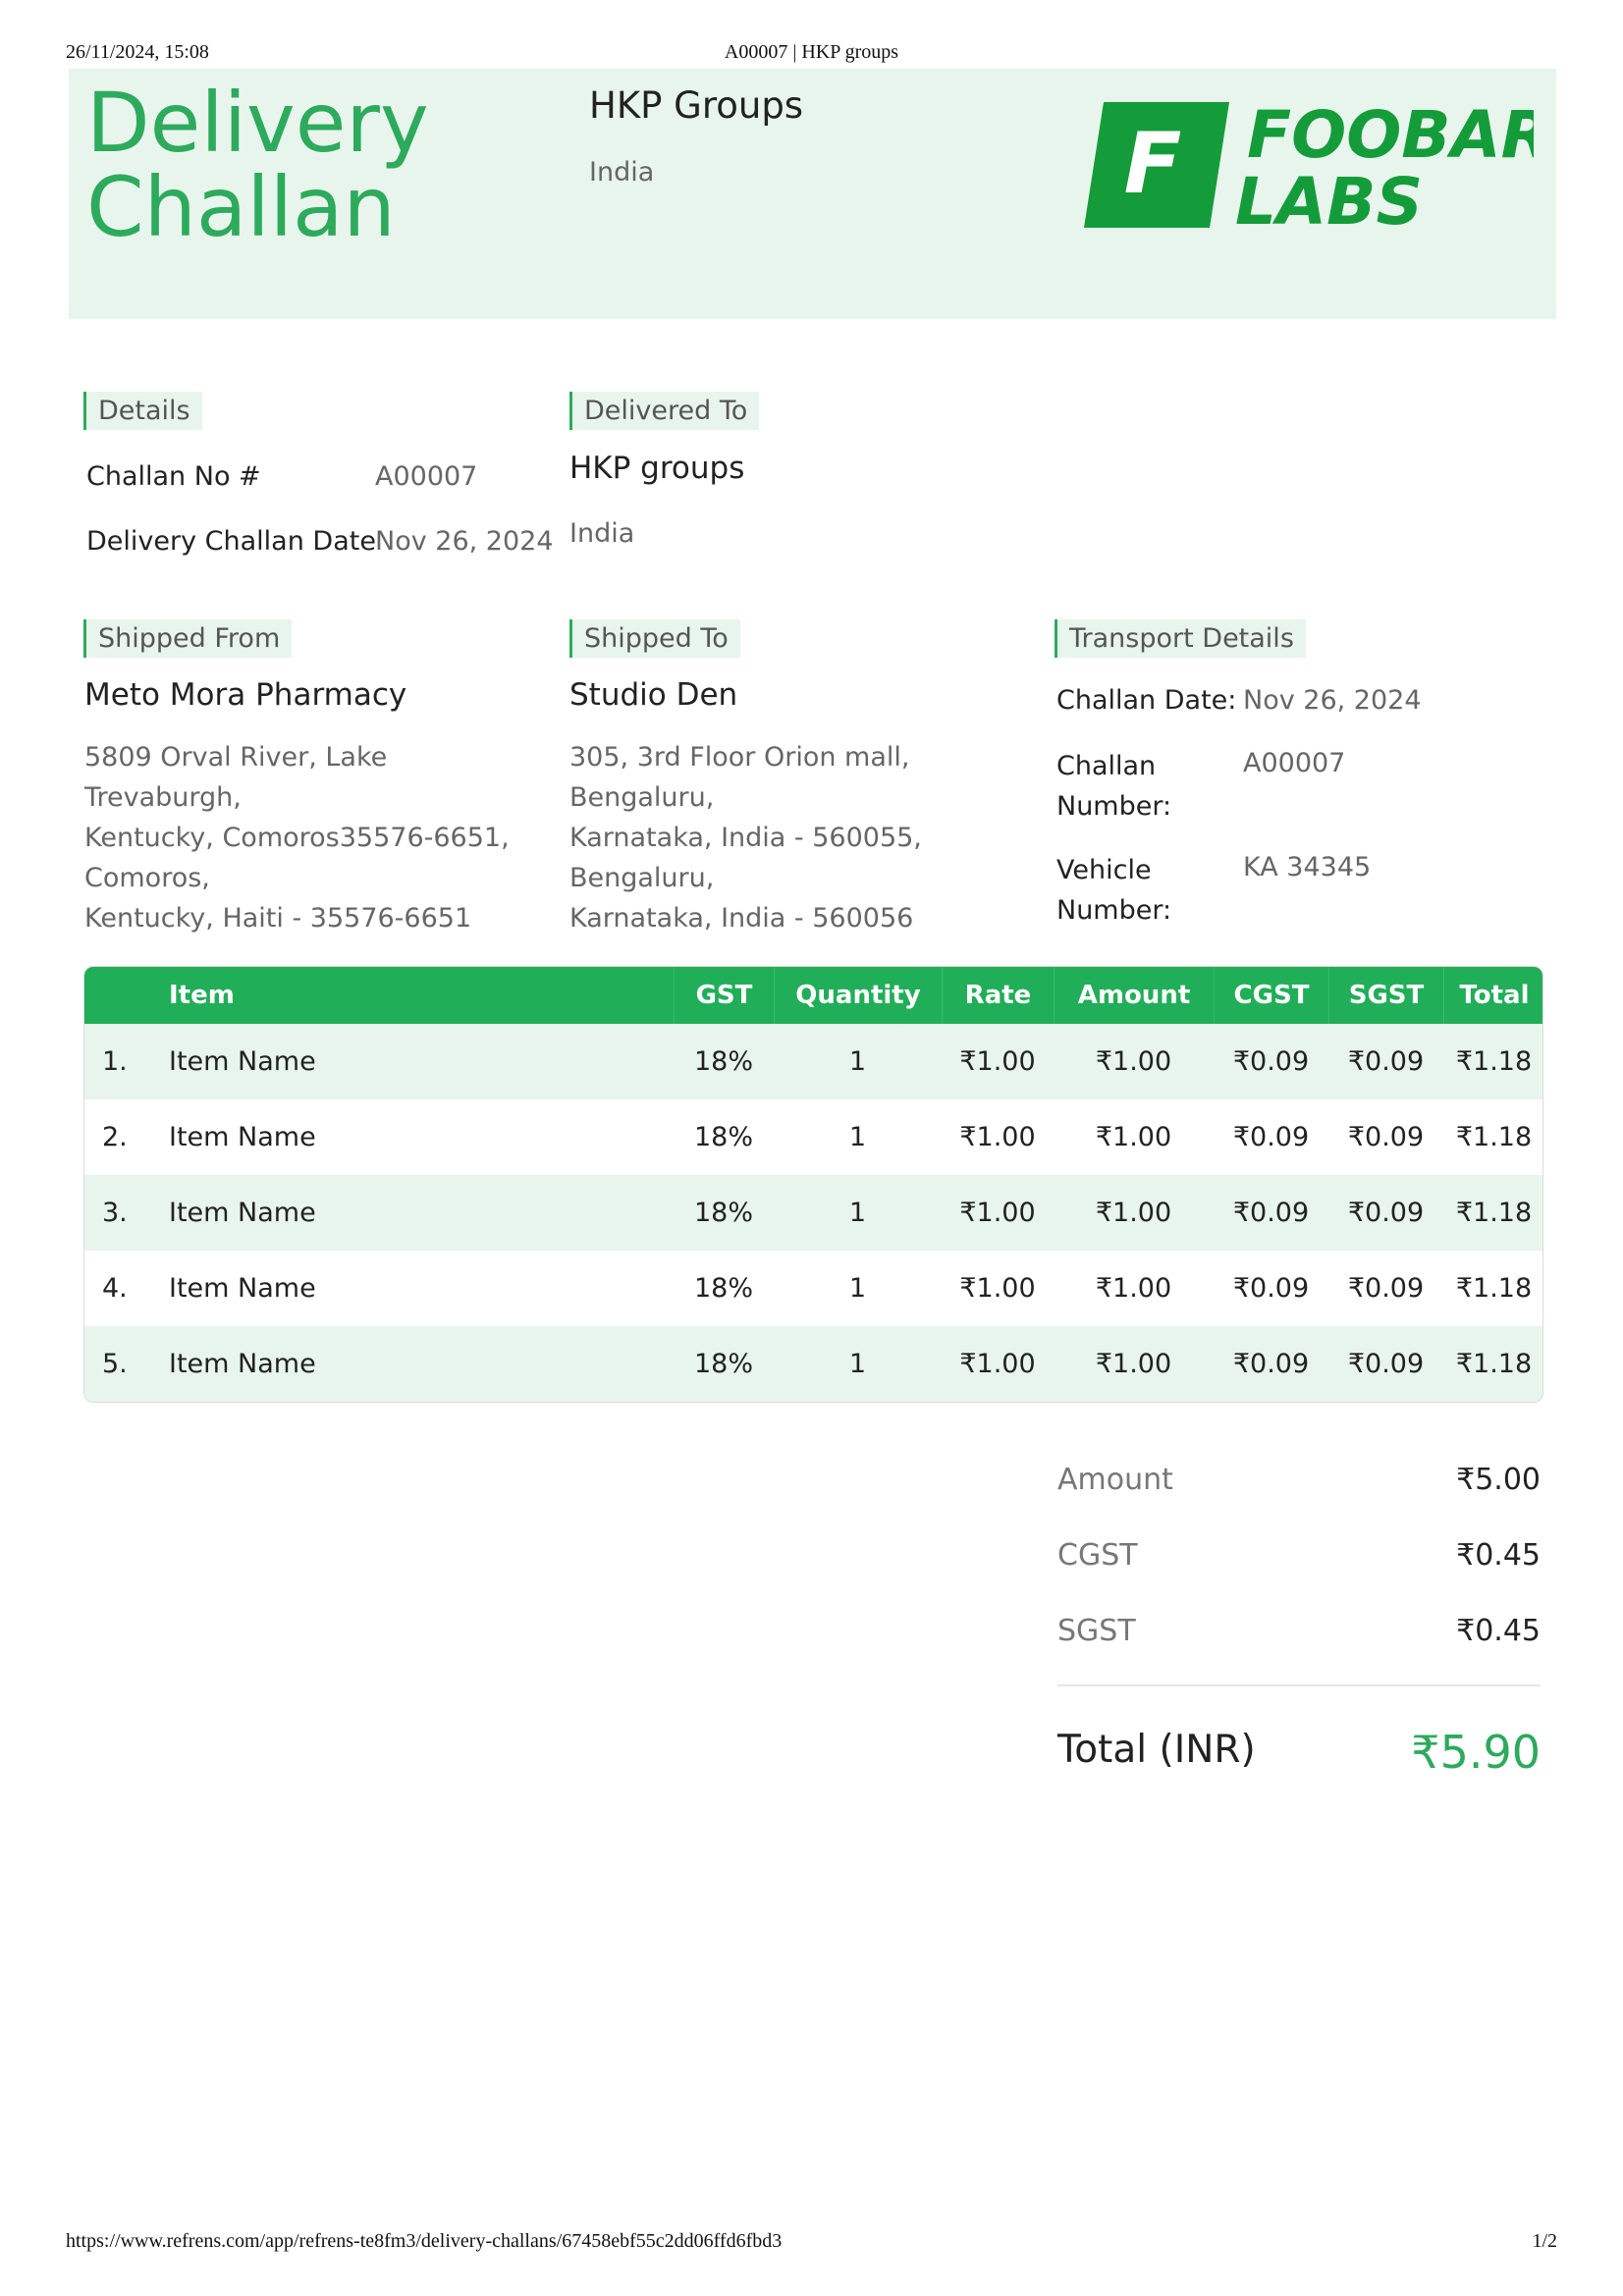  I want to click on address-line: Karnataka, India - 560055,, so click(745, 838).